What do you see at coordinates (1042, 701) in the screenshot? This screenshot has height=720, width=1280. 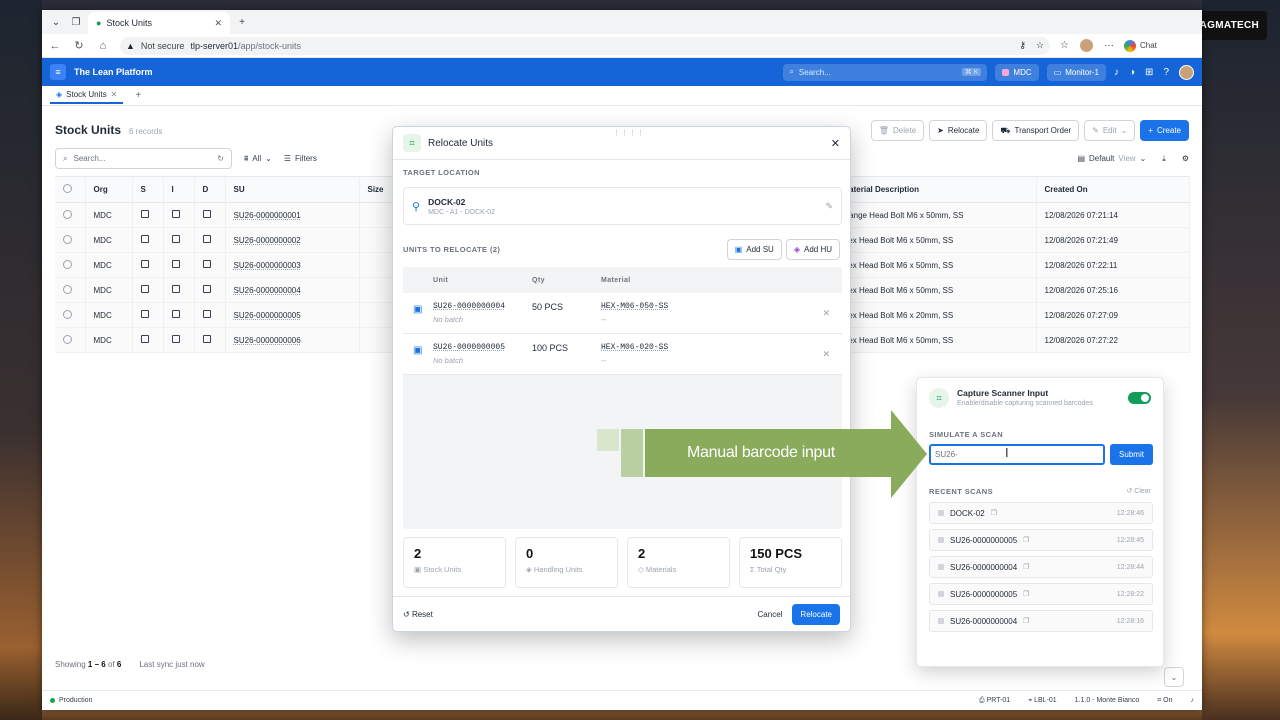 I see `label-status: ⌖ LBL-01` at bounding box center [1042, 701].